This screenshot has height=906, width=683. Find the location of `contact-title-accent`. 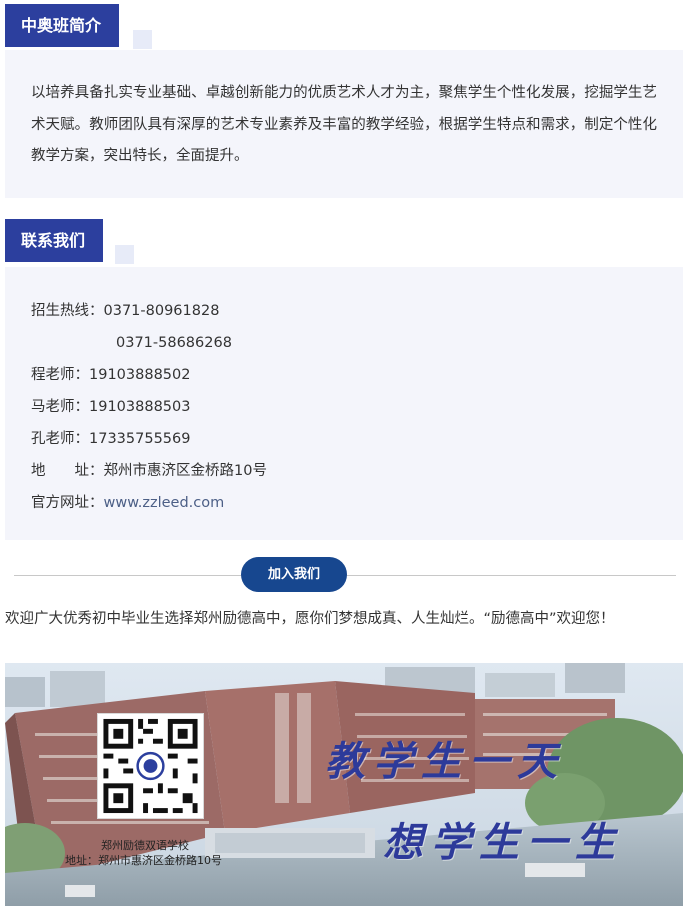

contact-title-accent is located at coordinates (124, 254).